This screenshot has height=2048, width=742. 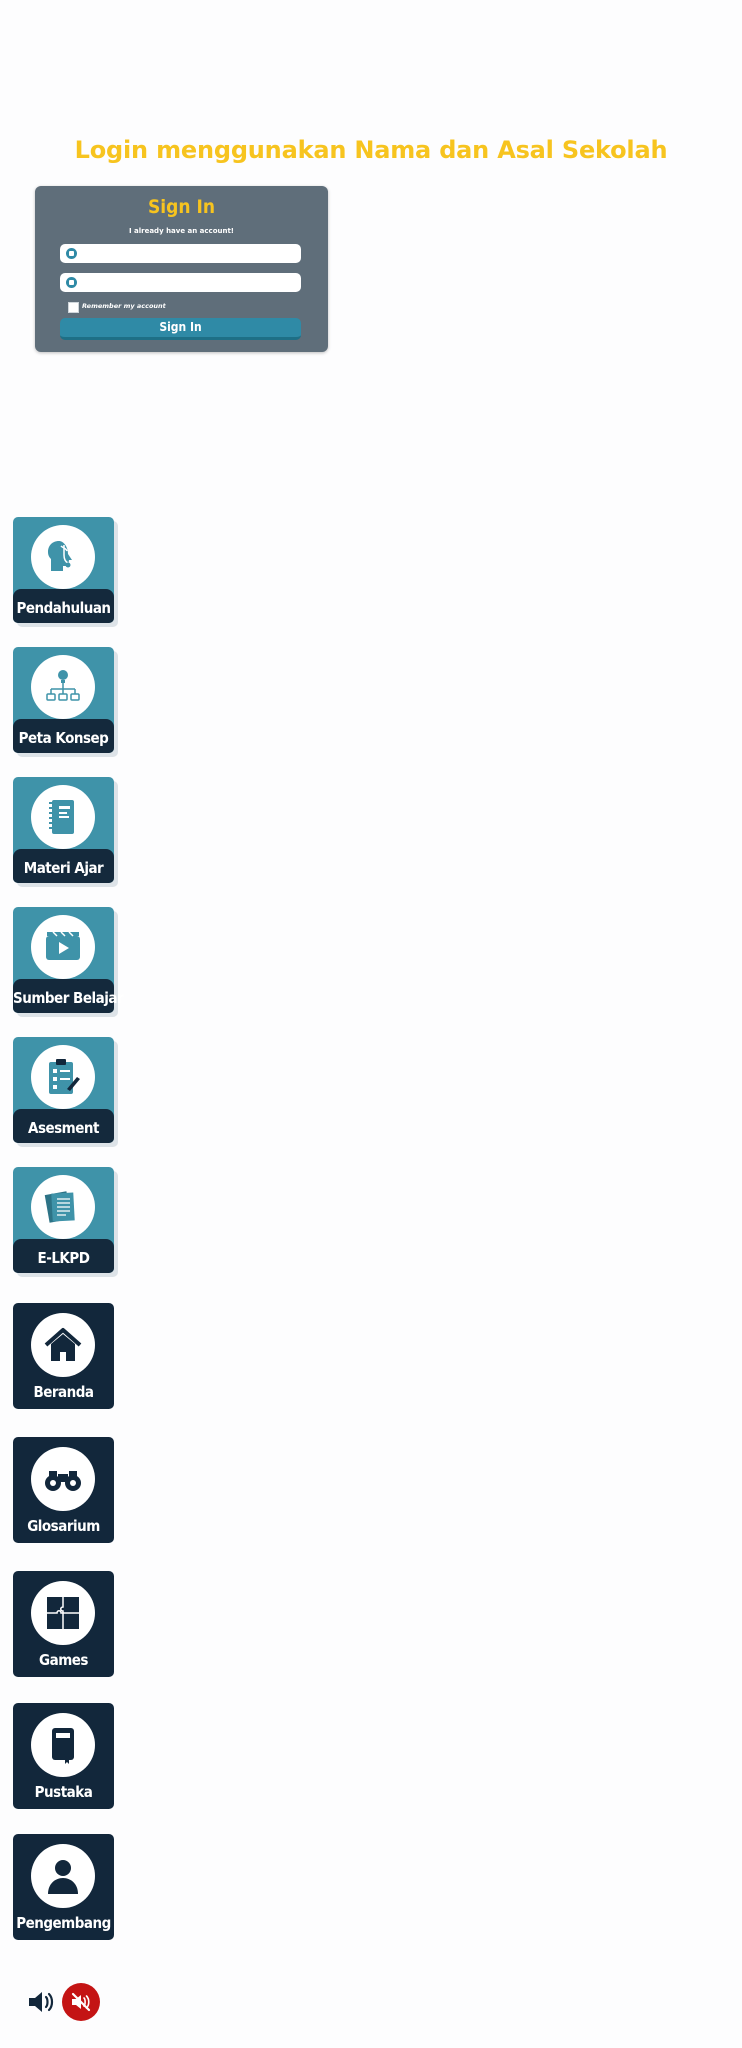 What do you see at coordinates (180, 329) in the screenshot?
I see `signin-button: Sign In` at bounding box center [180, 329].